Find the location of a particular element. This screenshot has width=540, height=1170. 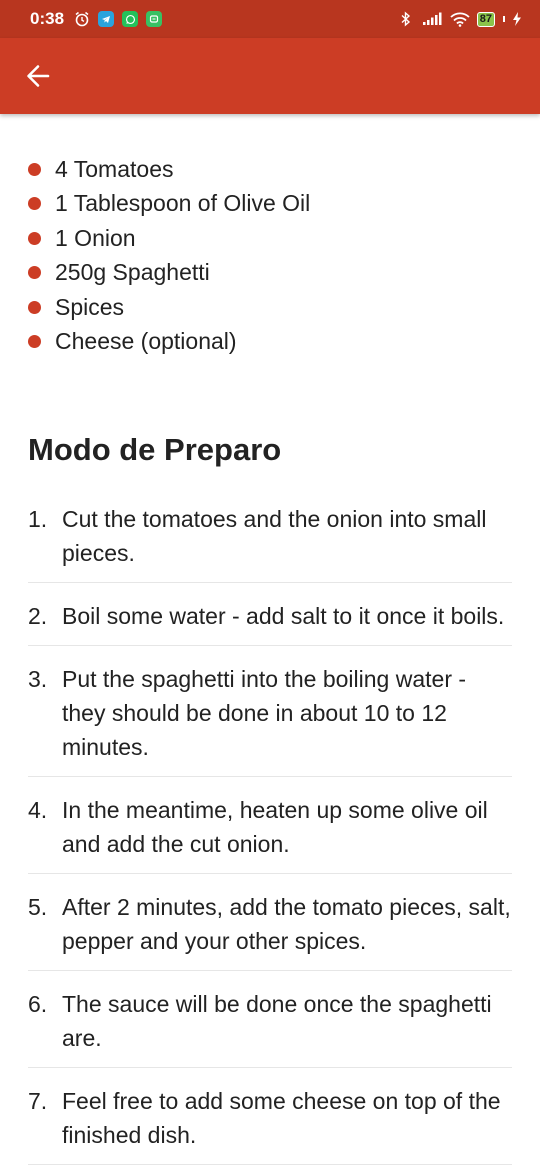

battery-icon: 87 is located at coordinates (485, 19).